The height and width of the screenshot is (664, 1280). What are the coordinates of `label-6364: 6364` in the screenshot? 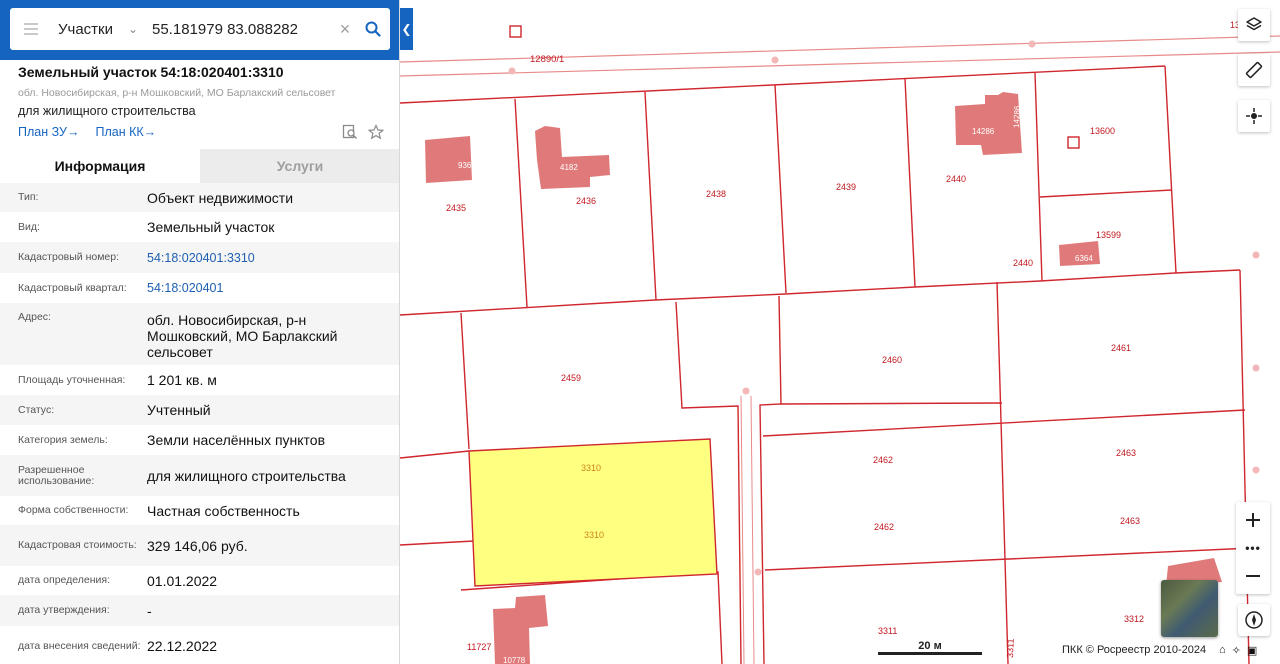 It's located at (1084, 258).